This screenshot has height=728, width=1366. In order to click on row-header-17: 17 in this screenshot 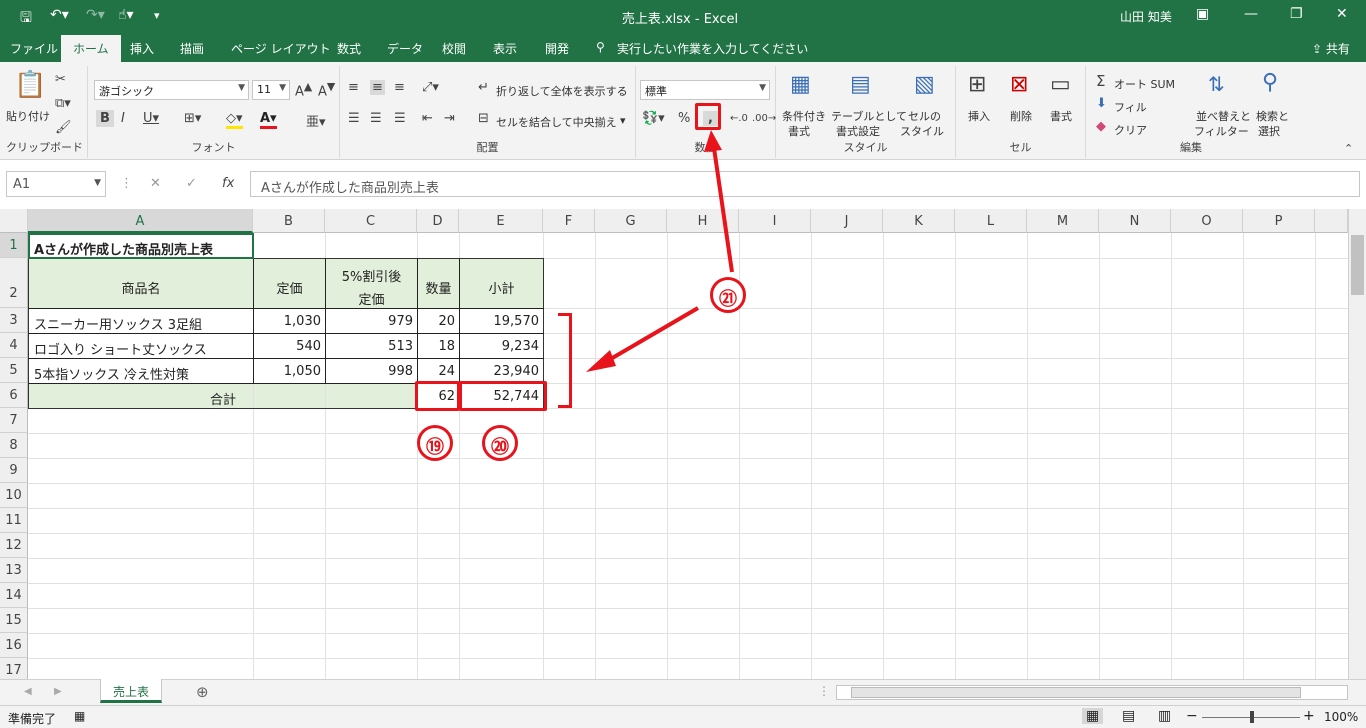, I will do `click(14, 668)`.